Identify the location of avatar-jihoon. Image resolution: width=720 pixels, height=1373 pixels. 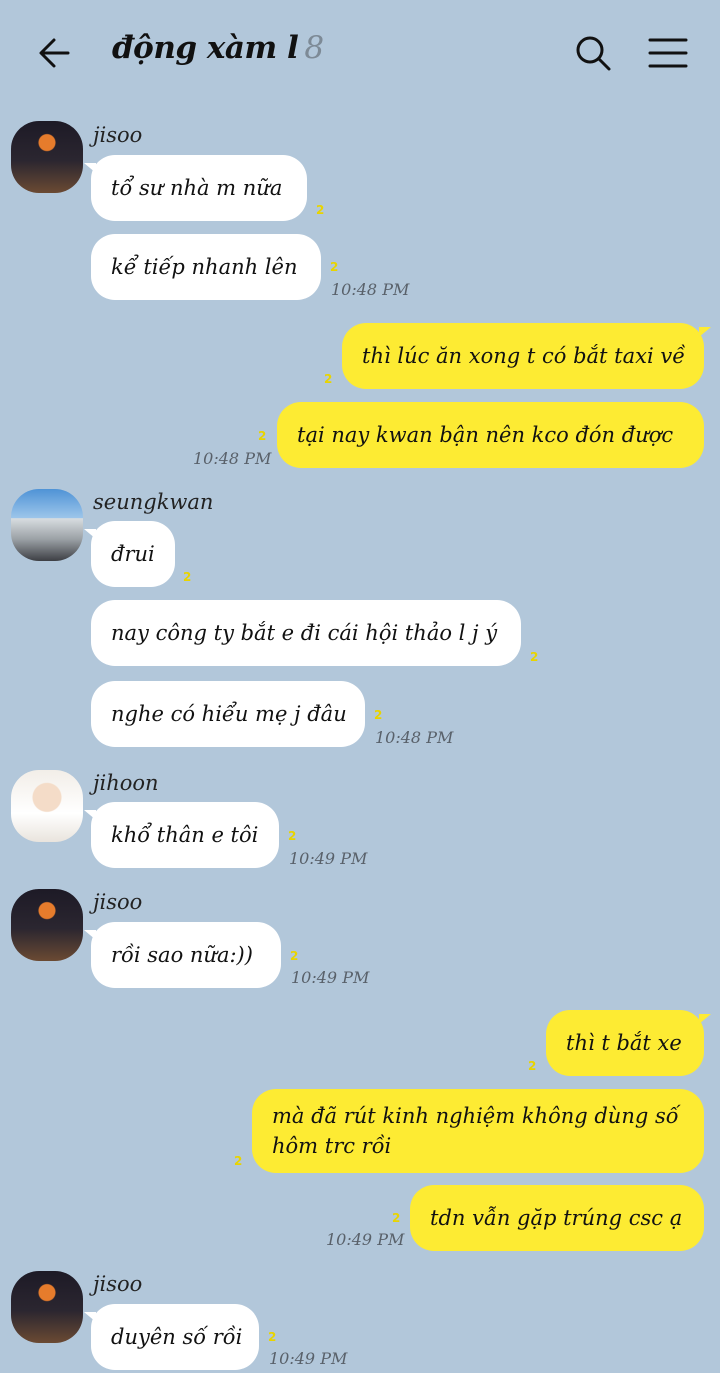
(47, 806).